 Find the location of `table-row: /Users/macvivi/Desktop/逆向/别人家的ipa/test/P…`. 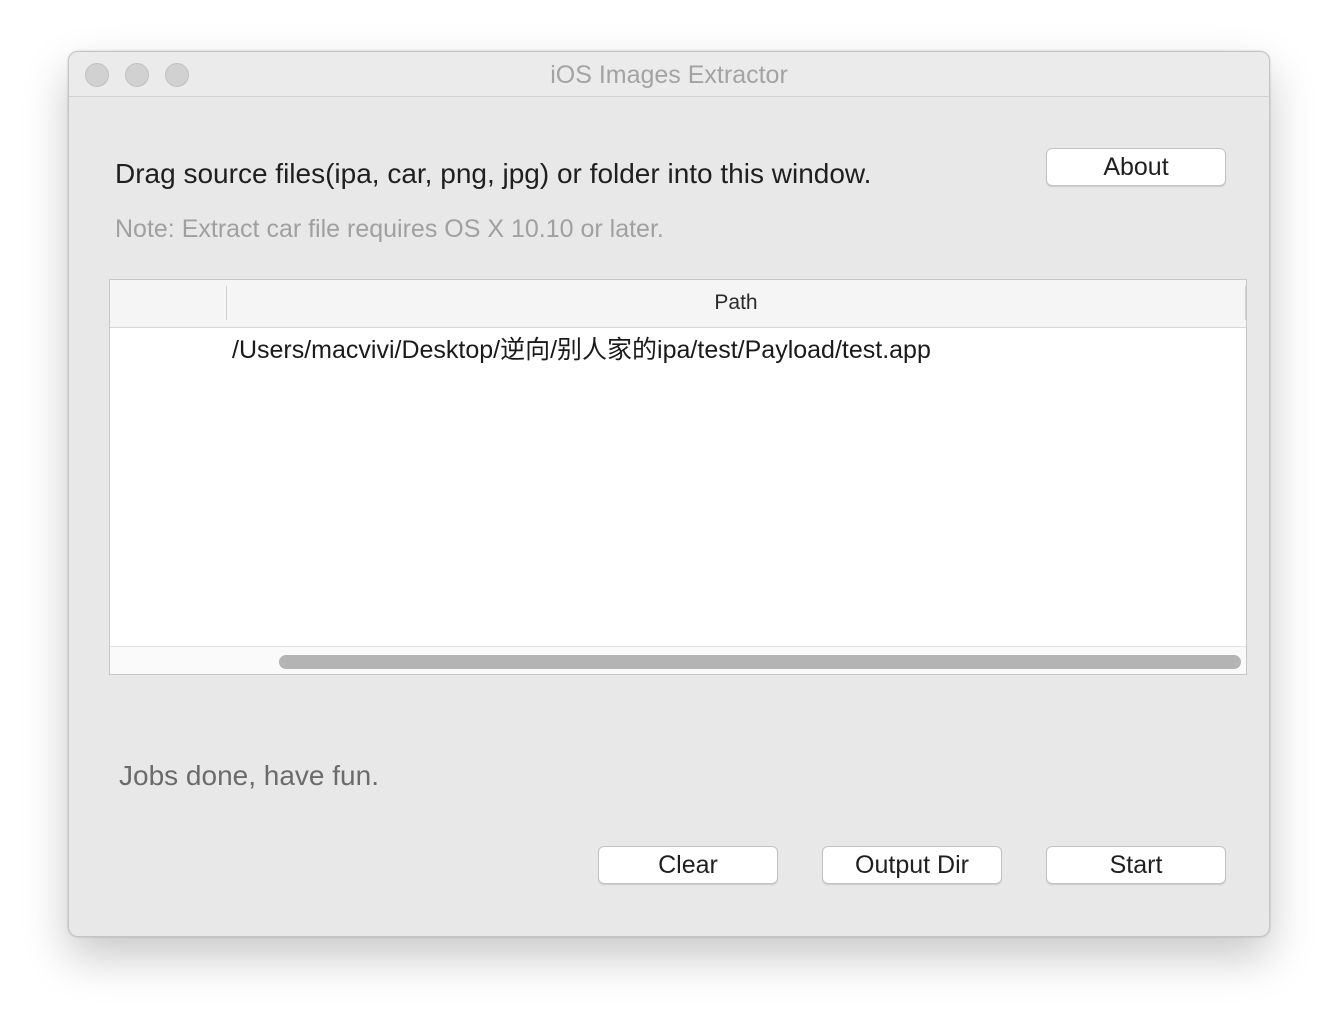

table-row: /Users/macvivi/Desktop/逆向/别人家的ipa/test/P… is located at coordinates (678, 350).